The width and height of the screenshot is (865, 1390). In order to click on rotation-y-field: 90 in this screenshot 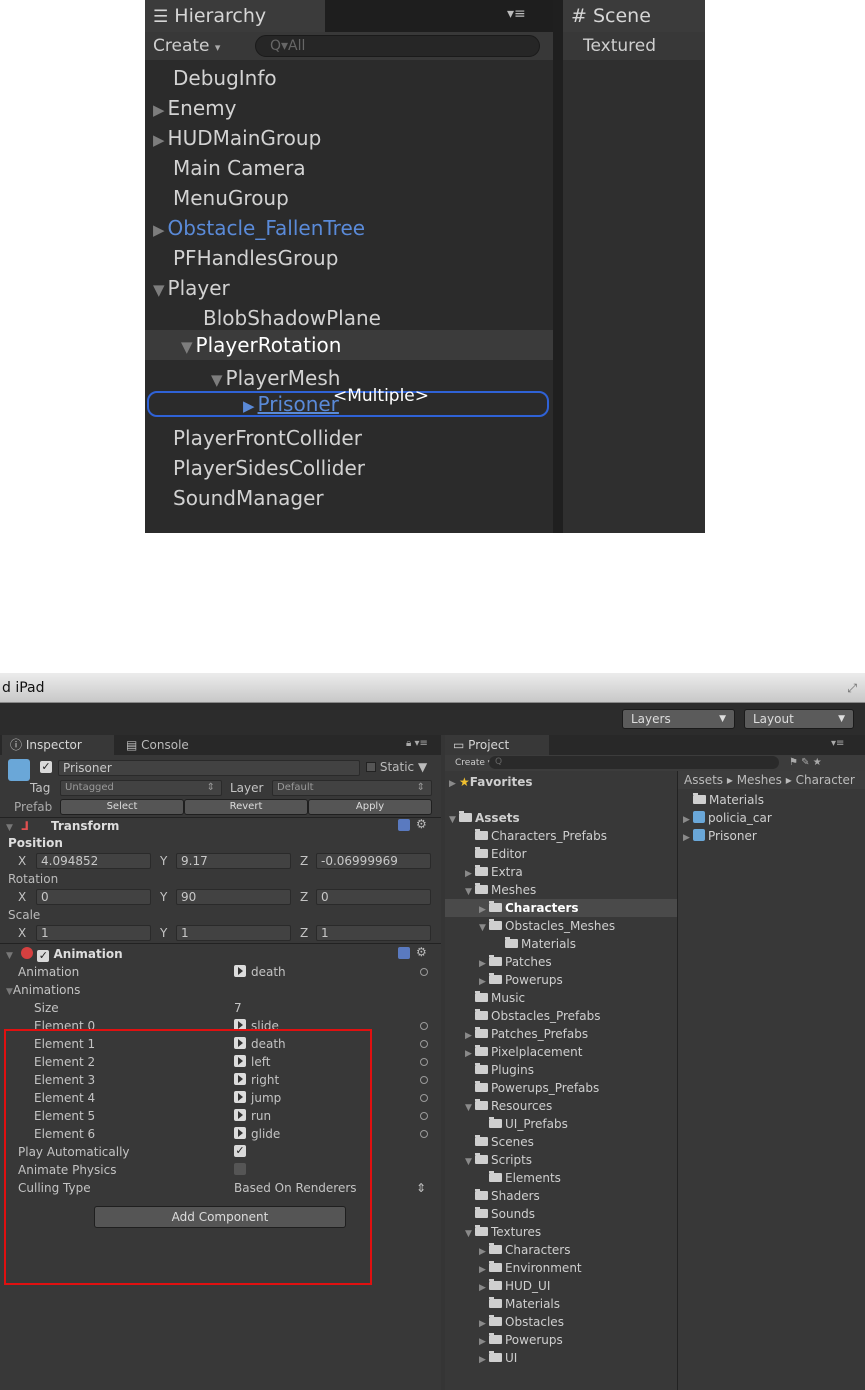, I will do `click(233, 897)`.